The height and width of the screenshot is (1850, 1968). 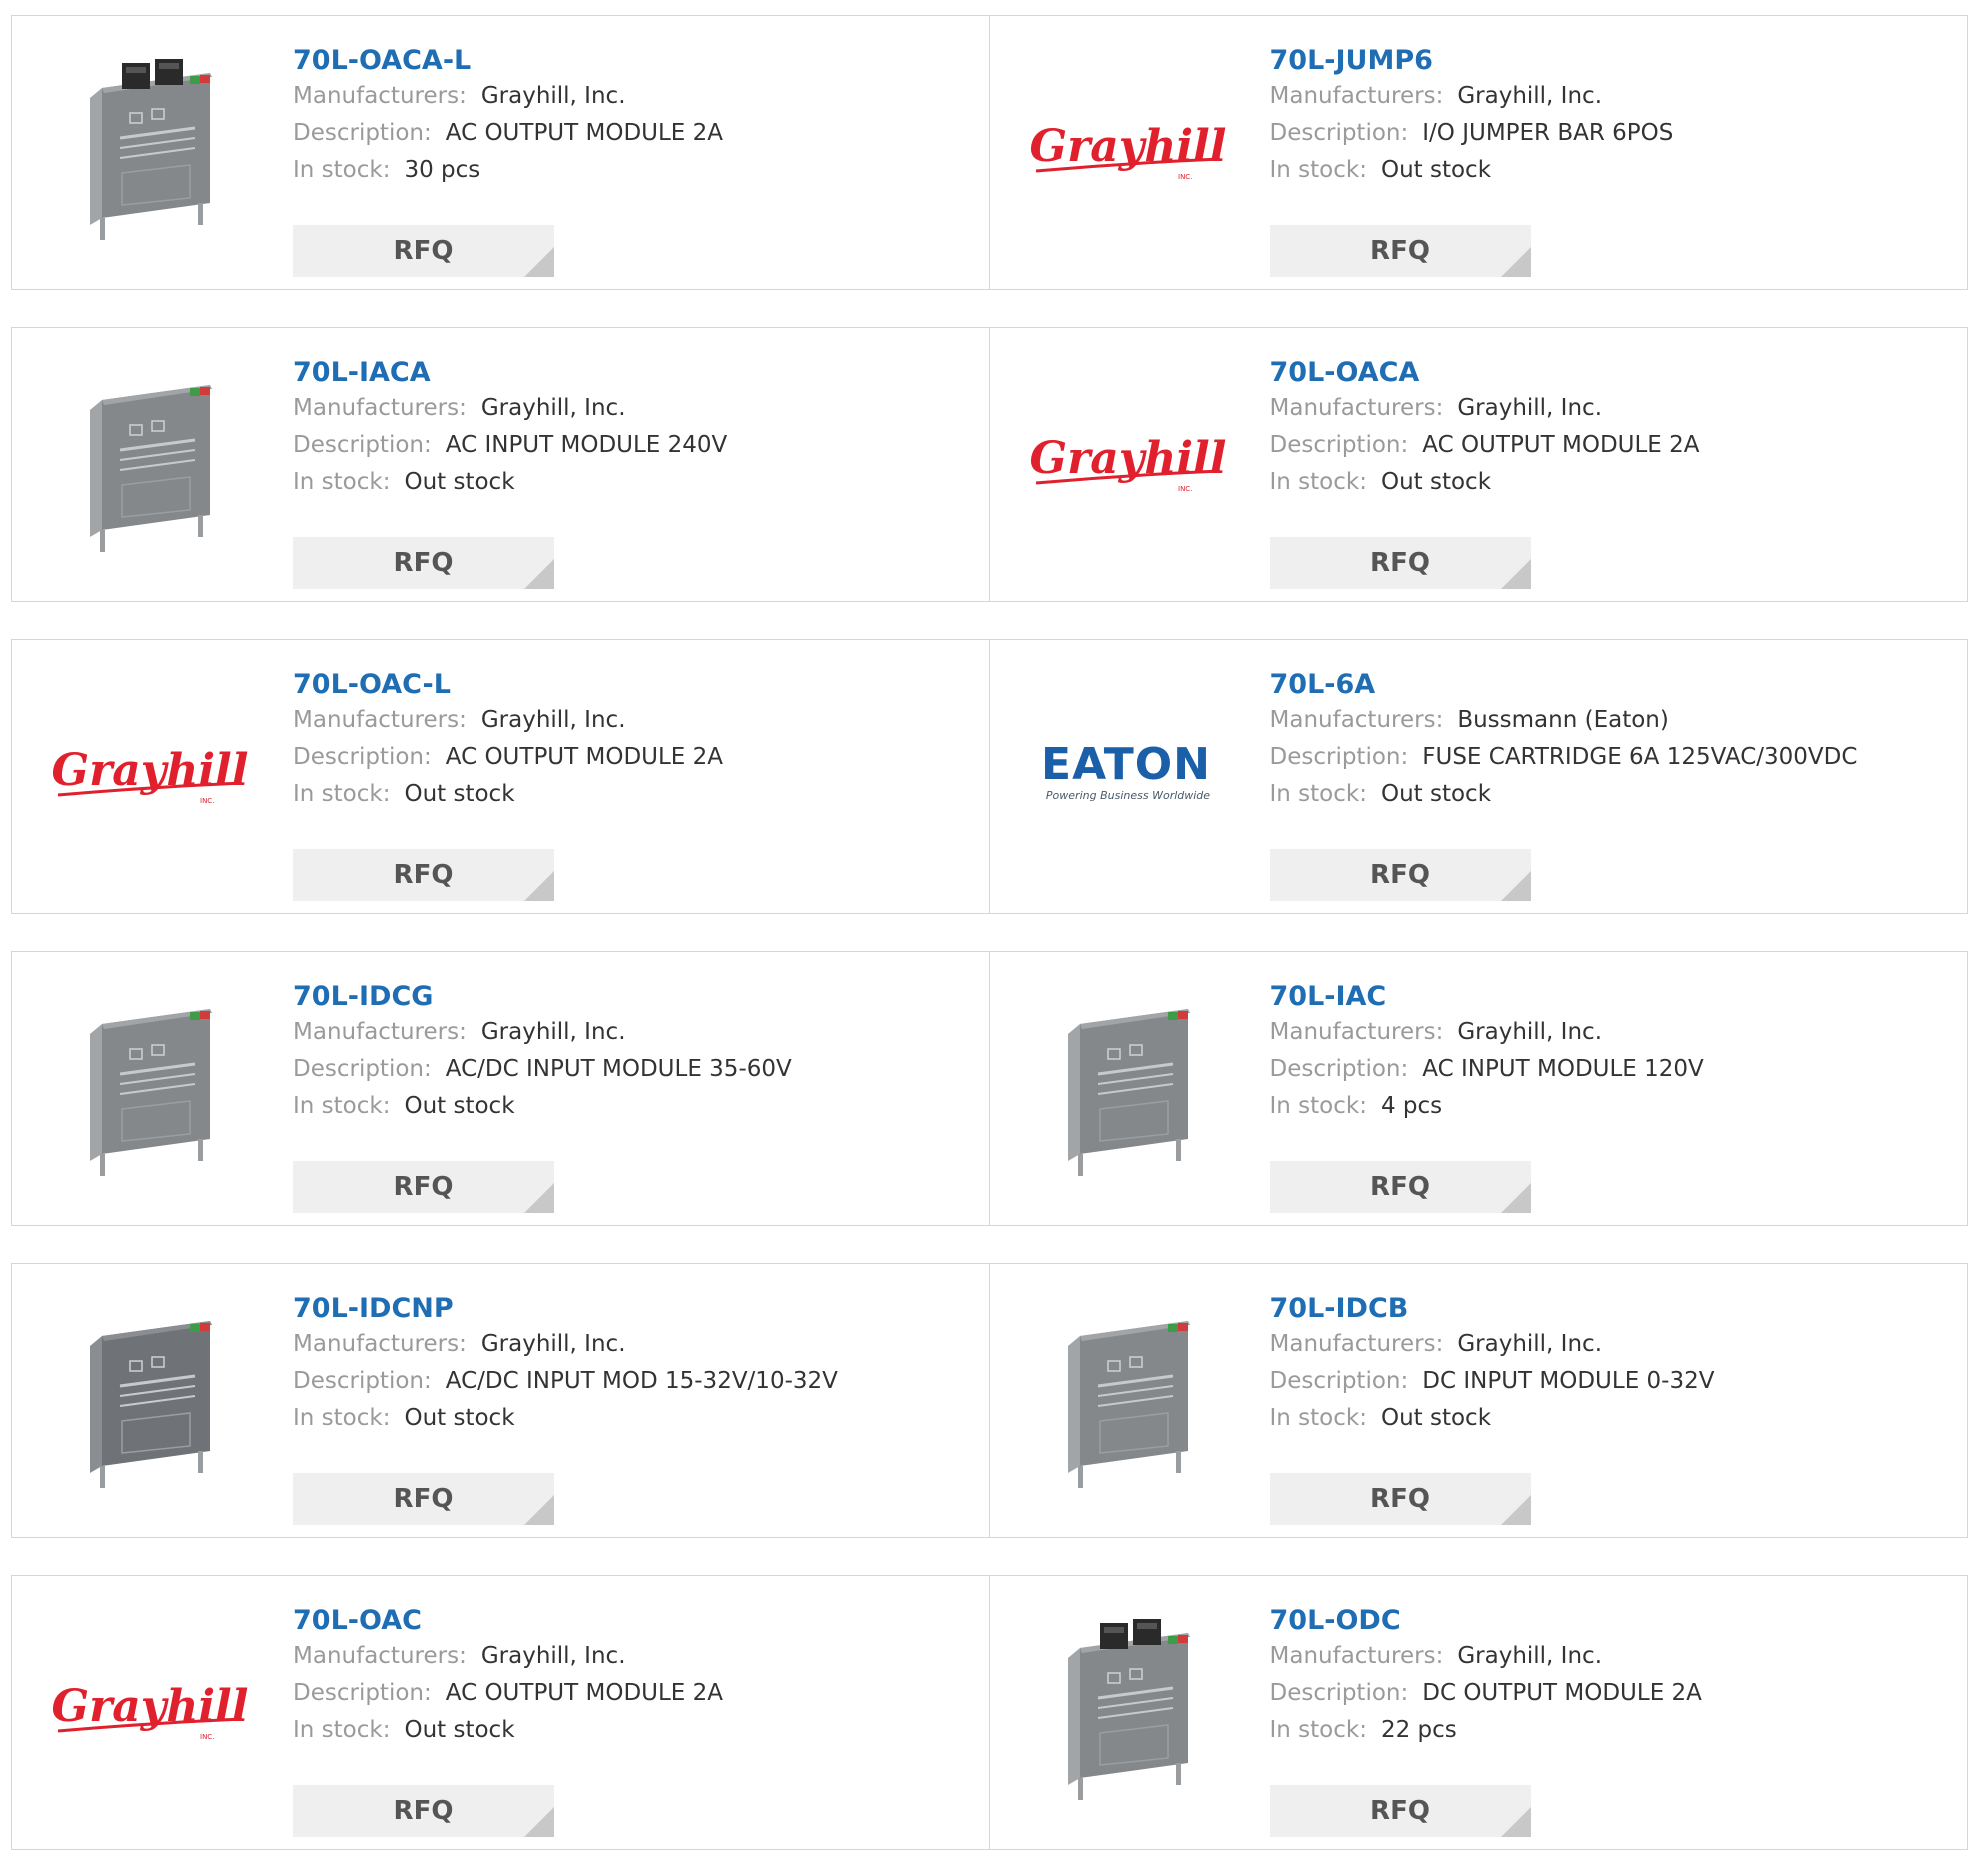 What do you see at coordinates (1345, 373) in the screenshot?
I see `part-number-link: 70L-OACA` at bounding box center [1345, 373].